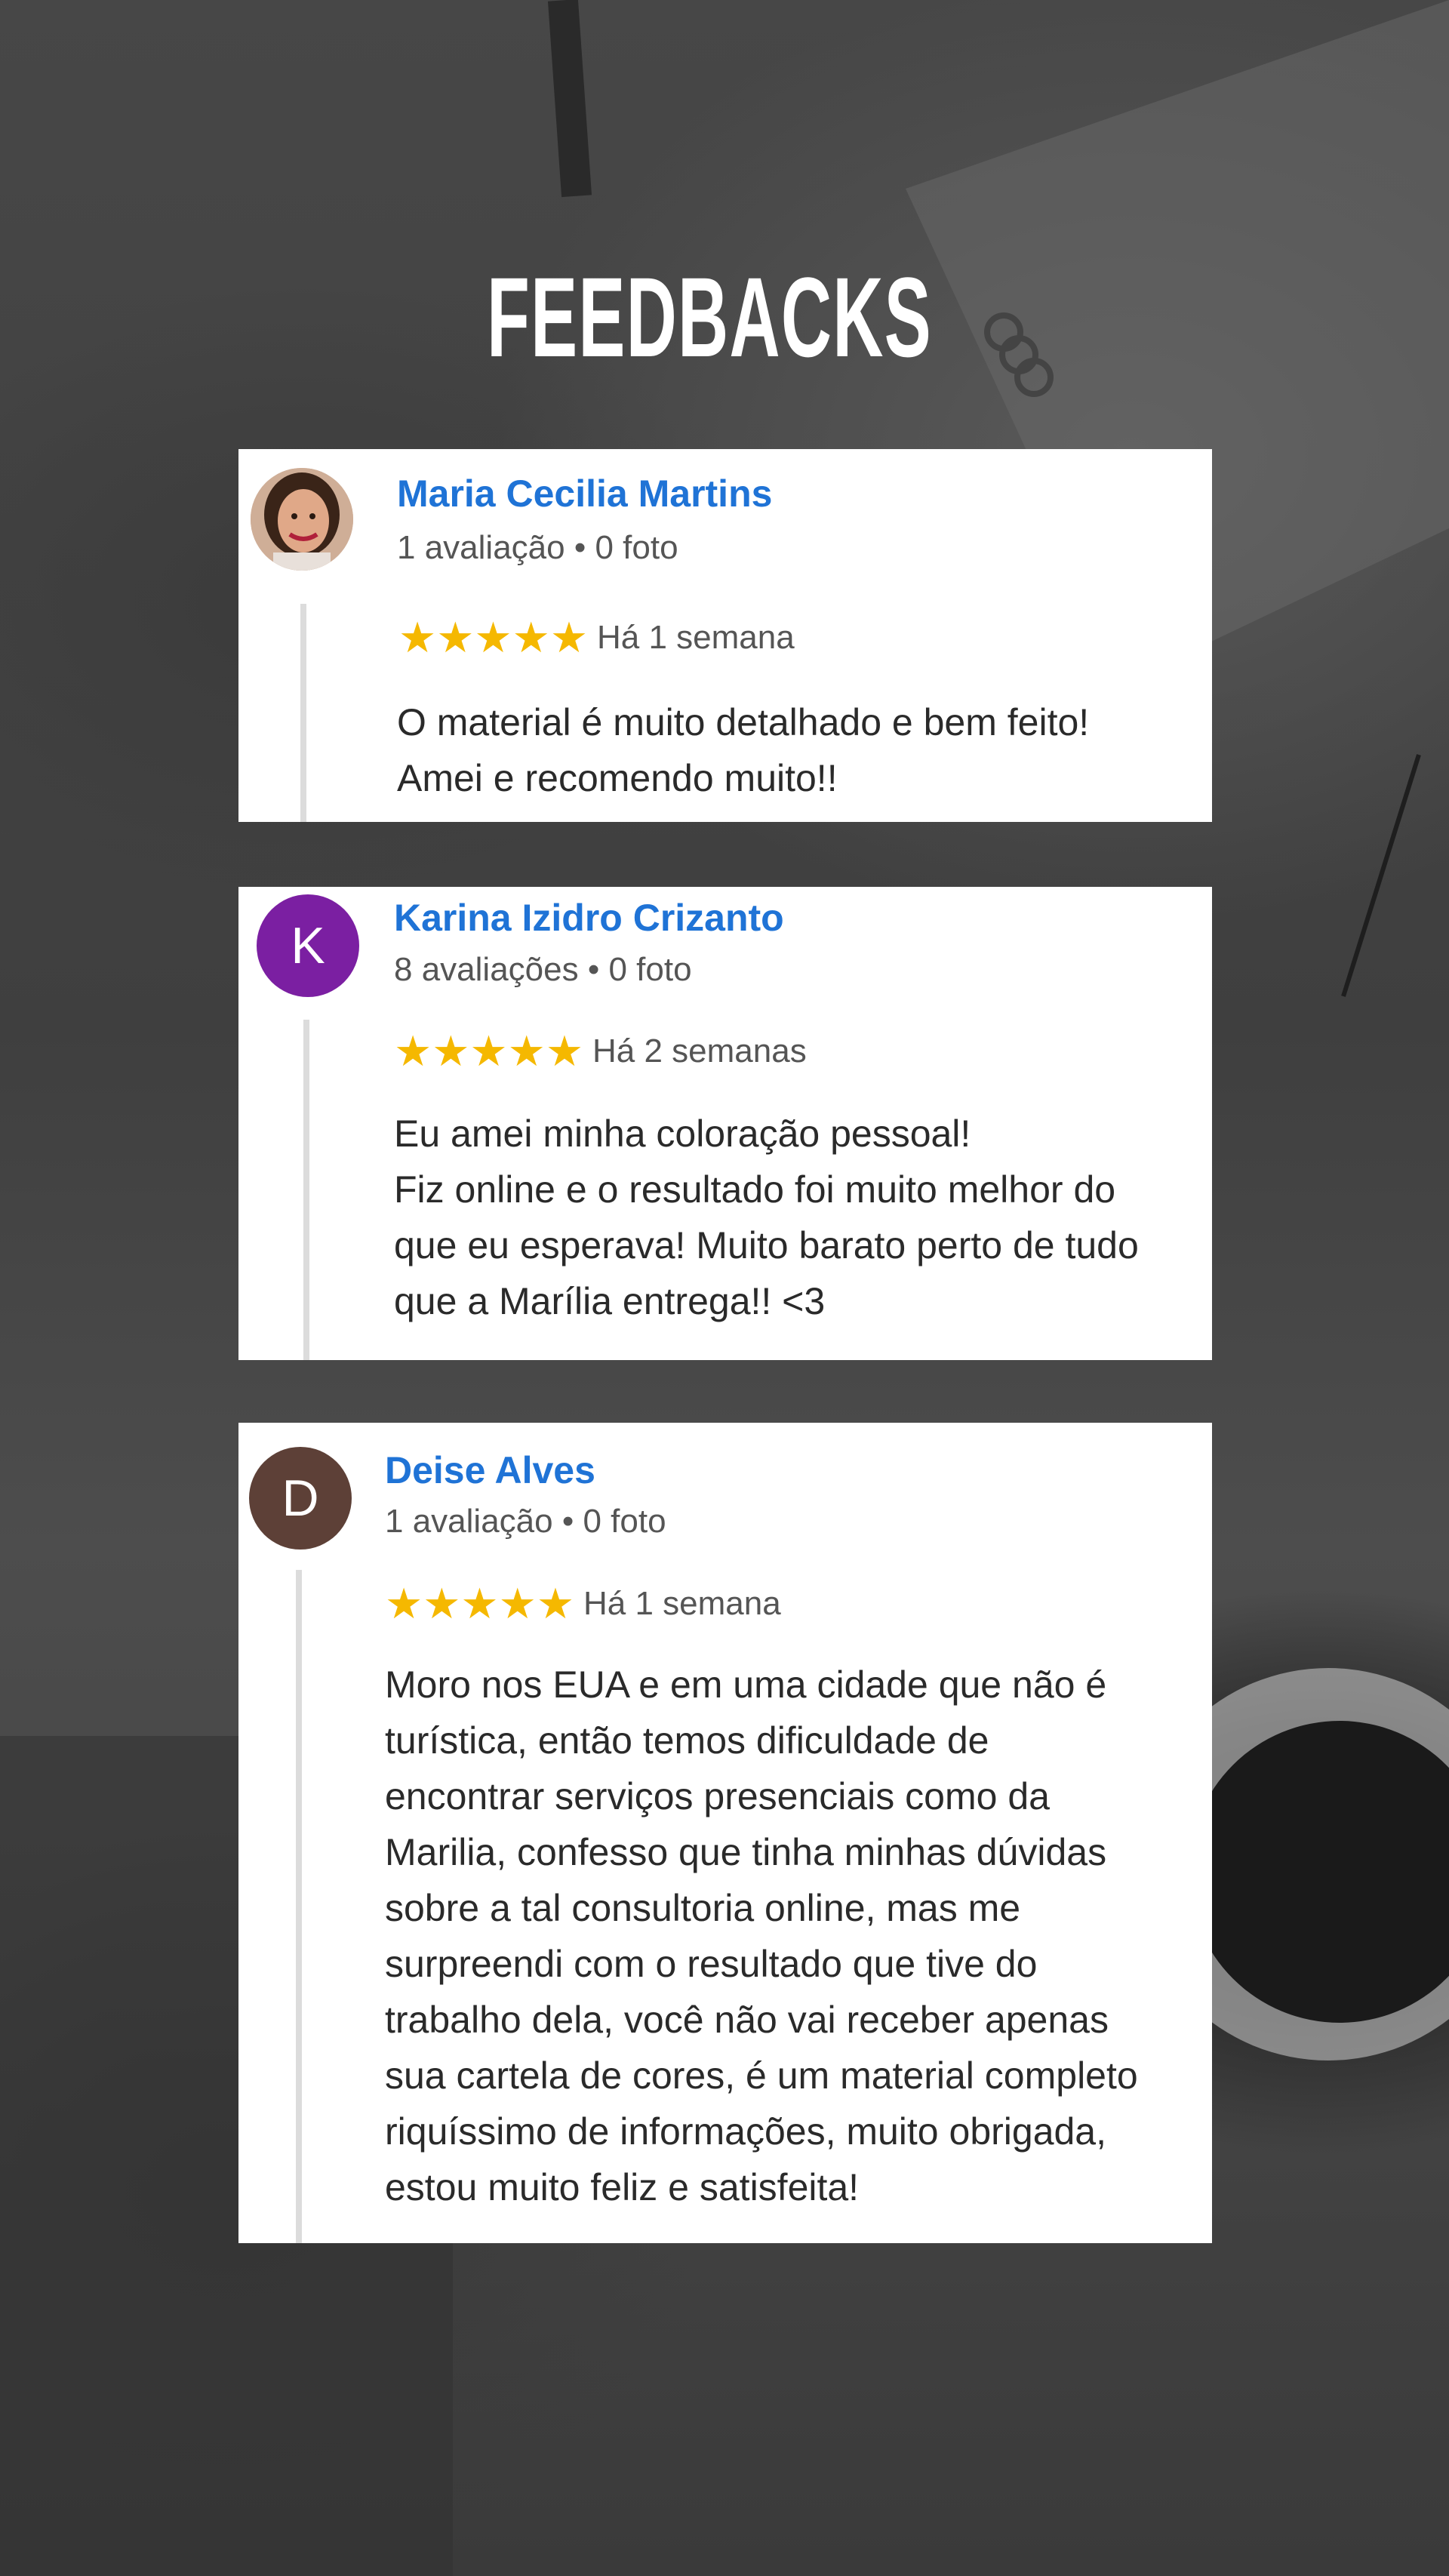 This screenshot has width=1449, height=2576. What do you see at coordinates (490, 1470) in the screenshot?
I see `reviewer-name: Deise Alves` at bounding box center [490, 1470].